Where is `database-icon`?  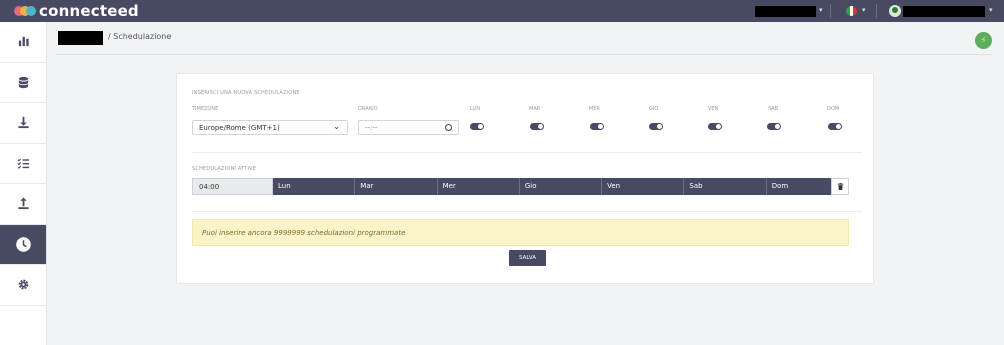 database-icon is located at coordinates (23, 82).